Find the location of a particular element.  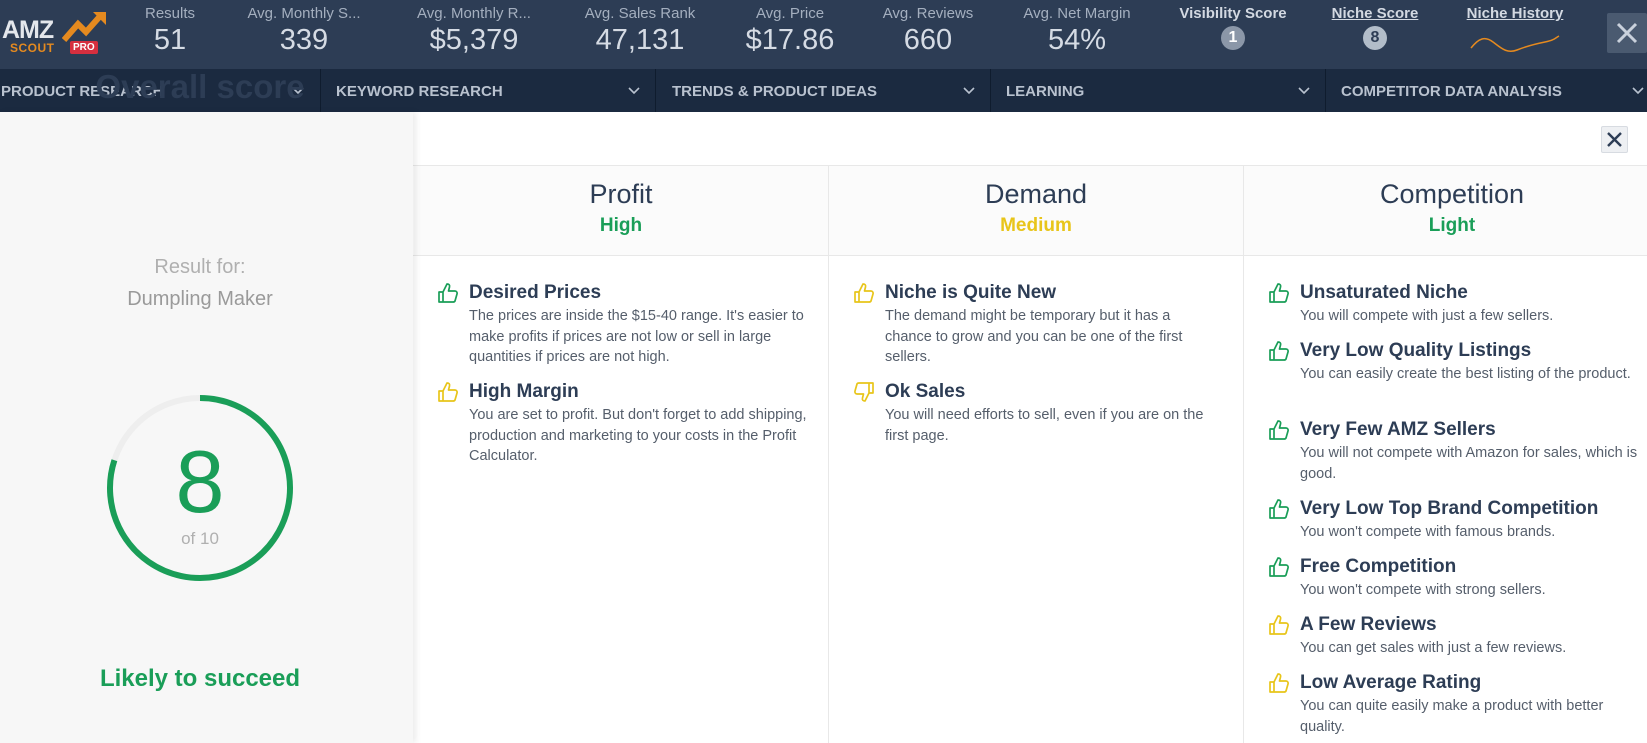

column-header-demand: Demand Medium is located at coordinates (1036, 210).